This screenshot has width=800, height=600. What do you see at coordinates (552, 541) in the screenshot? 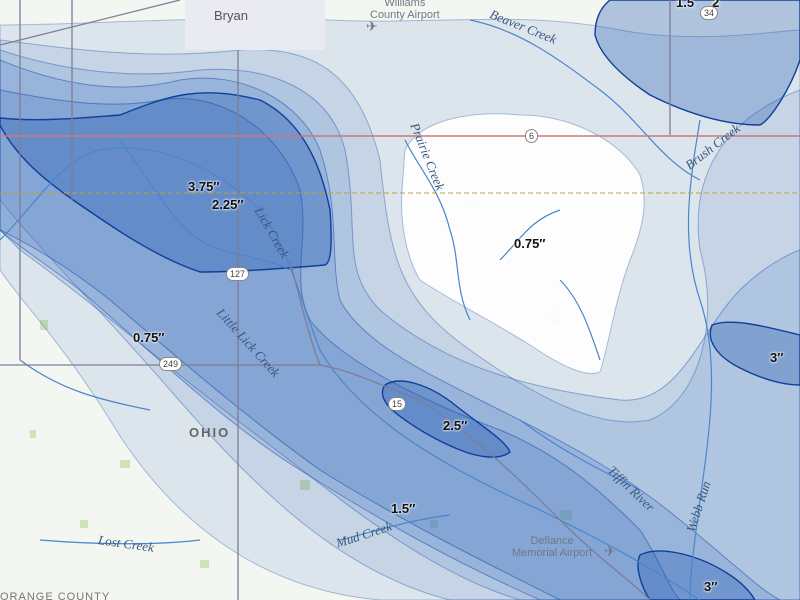
I see `airport-name-line-1: Defiance` at bounding box center [552, 541].